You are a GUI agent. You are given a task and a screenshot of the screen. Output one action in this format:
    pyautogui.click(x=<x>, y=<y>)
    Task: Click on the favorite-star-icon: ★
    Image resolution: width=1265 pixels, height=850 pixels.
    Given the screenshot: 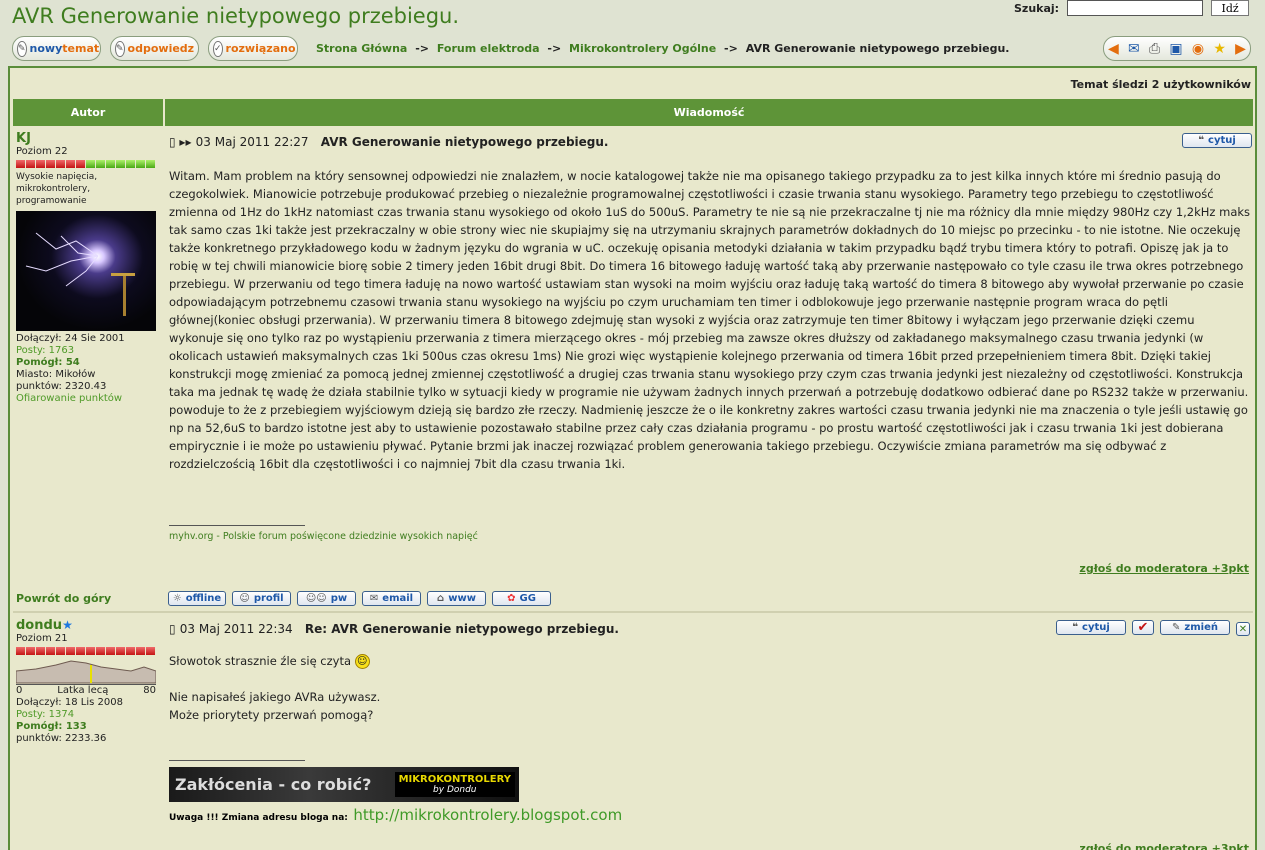 What is the action you would take?
    pyautogui.click(x=1219, y=49)
    